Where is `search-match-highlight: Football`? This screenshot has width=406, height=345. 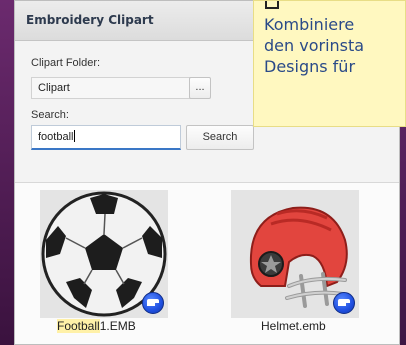 search-match-highlight: Football is located at coordinates (78, 326).